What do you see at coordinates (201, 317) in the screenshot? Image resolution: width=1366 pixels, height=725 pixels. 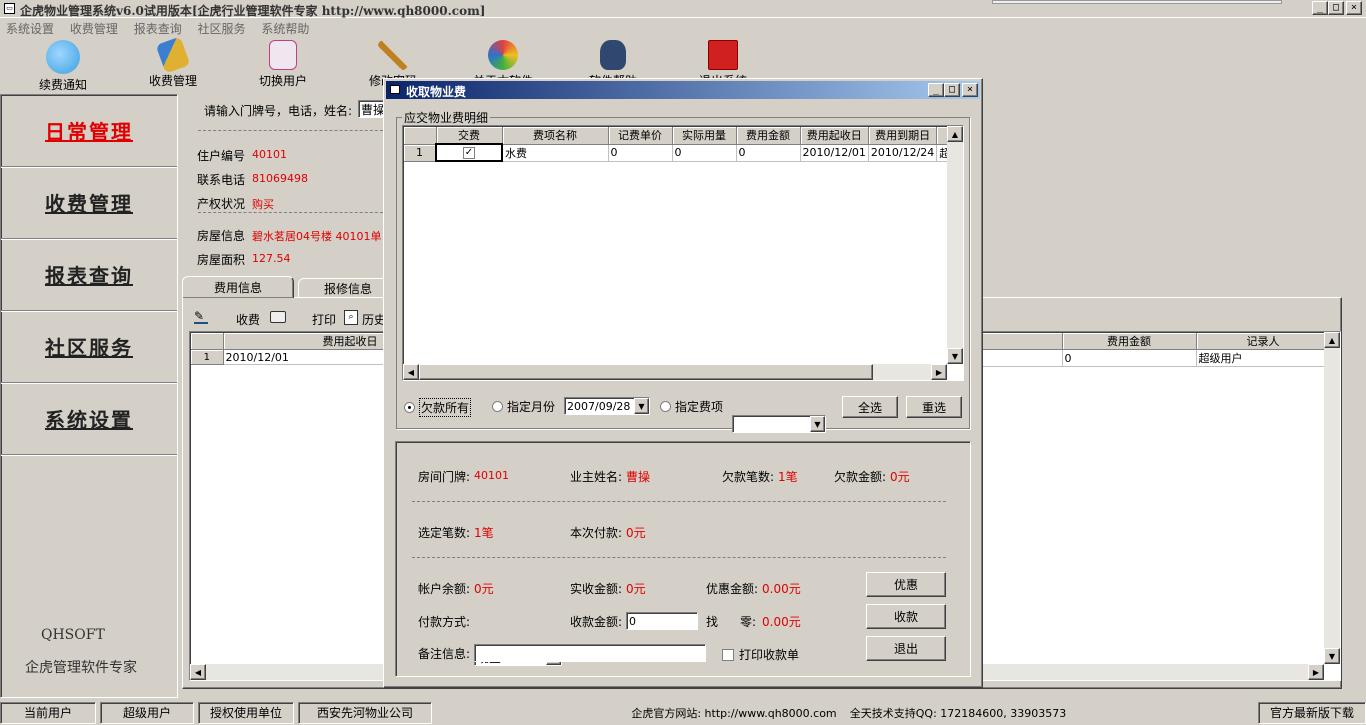 I see `pencil-icon: ✎` at bounding box center [201, 317].